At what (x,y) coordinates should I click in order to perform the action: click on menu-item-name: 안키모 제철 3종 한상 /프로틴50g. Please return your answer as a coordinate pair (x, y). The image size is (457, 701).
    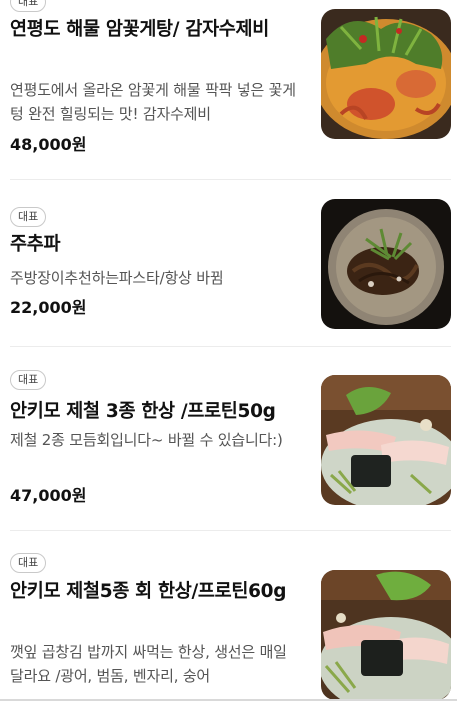
    Looking at the image, I should click on (143, 411).